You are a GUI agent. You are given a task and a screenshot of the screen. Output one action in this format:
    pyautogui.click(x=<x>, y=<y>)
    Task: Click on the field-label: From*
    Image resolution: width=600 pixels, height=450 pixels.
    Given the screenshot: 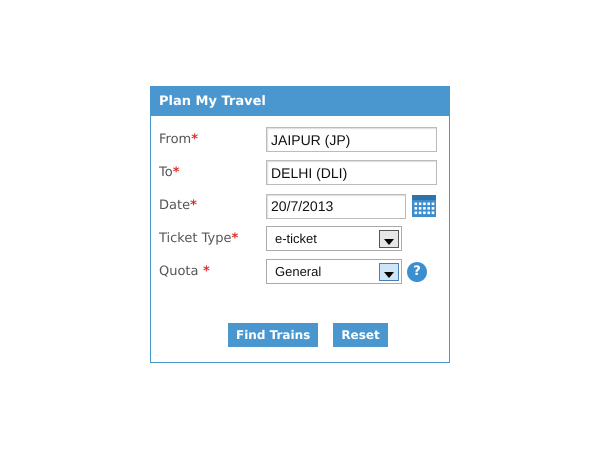 What is the action you would take?
    pyautogui.click(x=179, y=139)
    